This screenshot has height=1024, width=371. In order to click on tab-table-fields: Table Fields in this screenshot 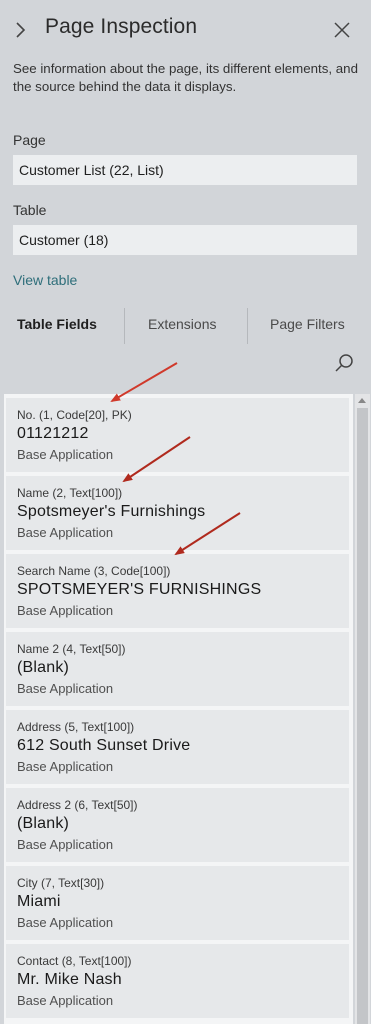, I will do `click(57, 324)`.